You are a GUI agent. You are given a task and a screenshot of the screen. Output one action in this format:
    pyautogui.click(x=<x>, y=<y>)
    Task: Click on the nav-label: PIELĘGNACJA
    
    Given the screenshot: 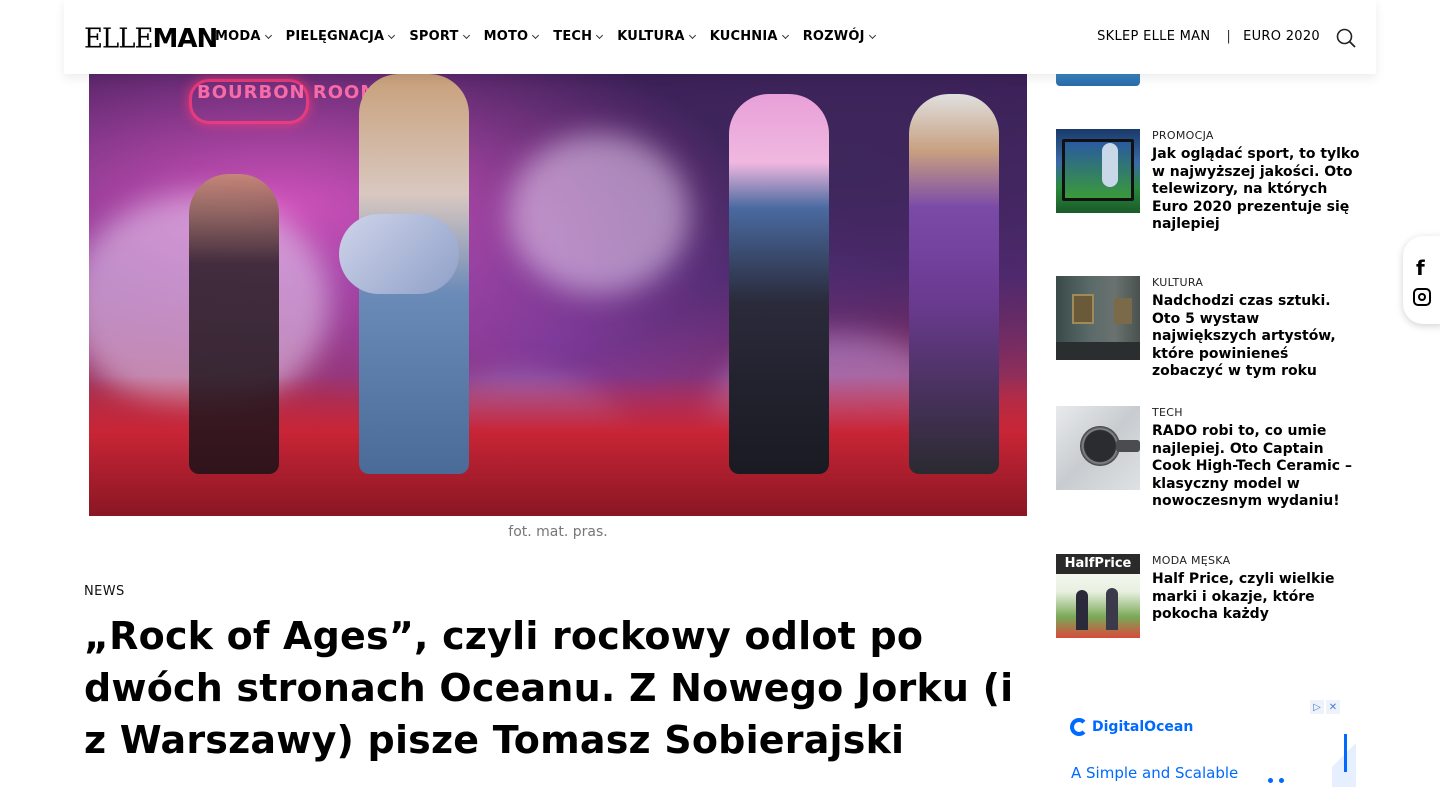 What is the action you would take?
    pyautogui.click(x=335, y=36)
    